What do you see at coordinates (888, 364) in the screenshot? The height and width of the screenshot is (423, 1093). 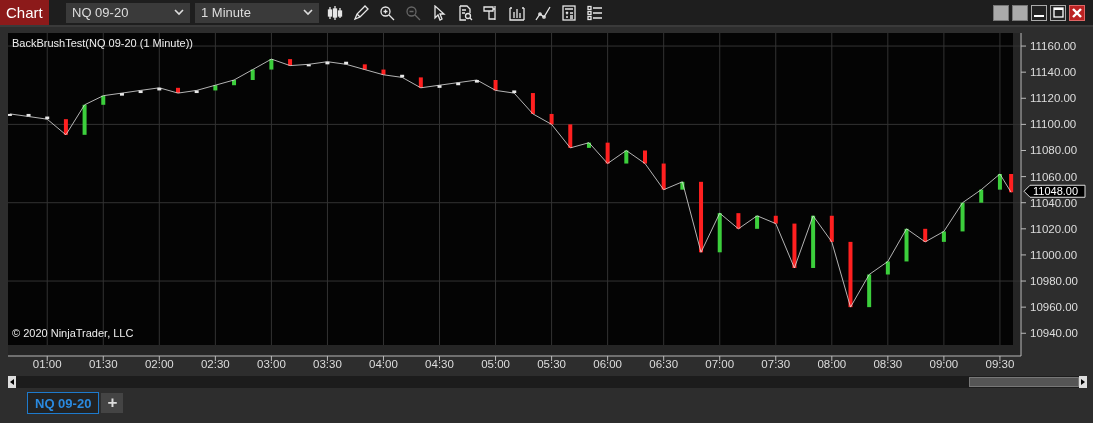 I see `x-tick-label: 08:30` at bounding box center [888, 364].